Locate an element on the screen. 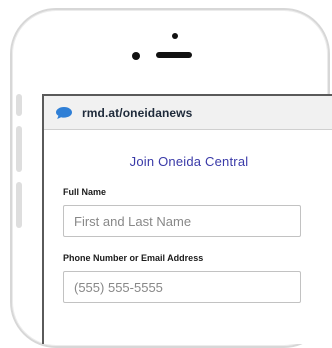 Image resolution: width=332 pixels, height=348 pixels. mute-switch is located at coordinates (19, 105).